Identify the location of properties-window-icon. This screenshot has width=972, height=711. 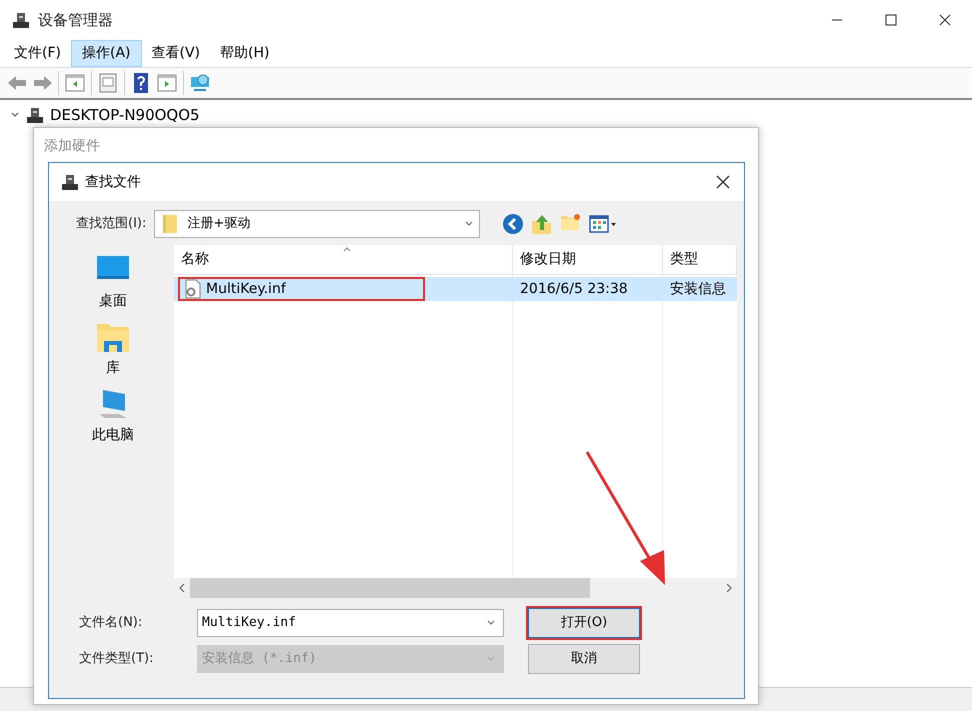
(108, 83).